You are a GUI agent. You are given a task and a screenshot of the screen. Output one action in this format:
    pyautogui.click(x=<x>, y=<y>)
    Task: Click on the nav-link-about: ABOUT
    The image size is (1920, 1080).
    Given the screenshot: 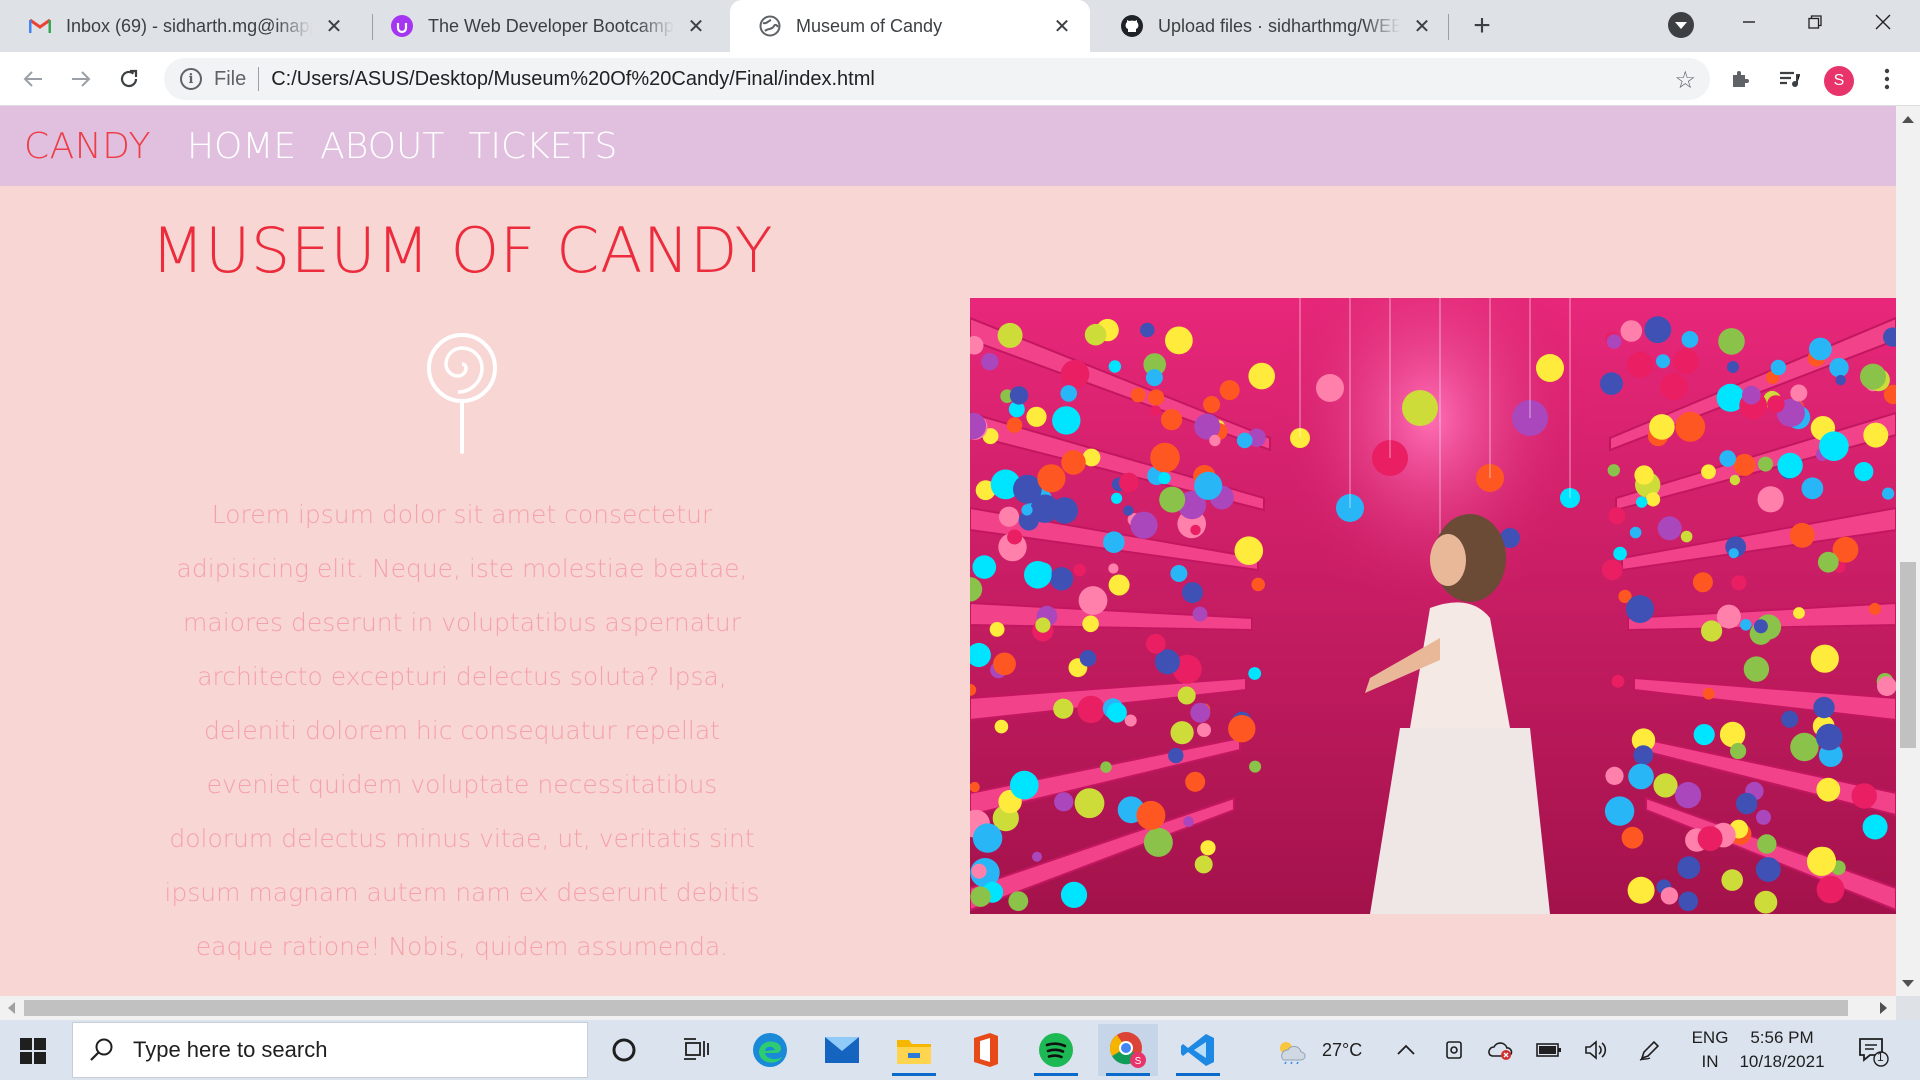 What is the action you would take?
    pyautogui.click(x=382, y=146)
    